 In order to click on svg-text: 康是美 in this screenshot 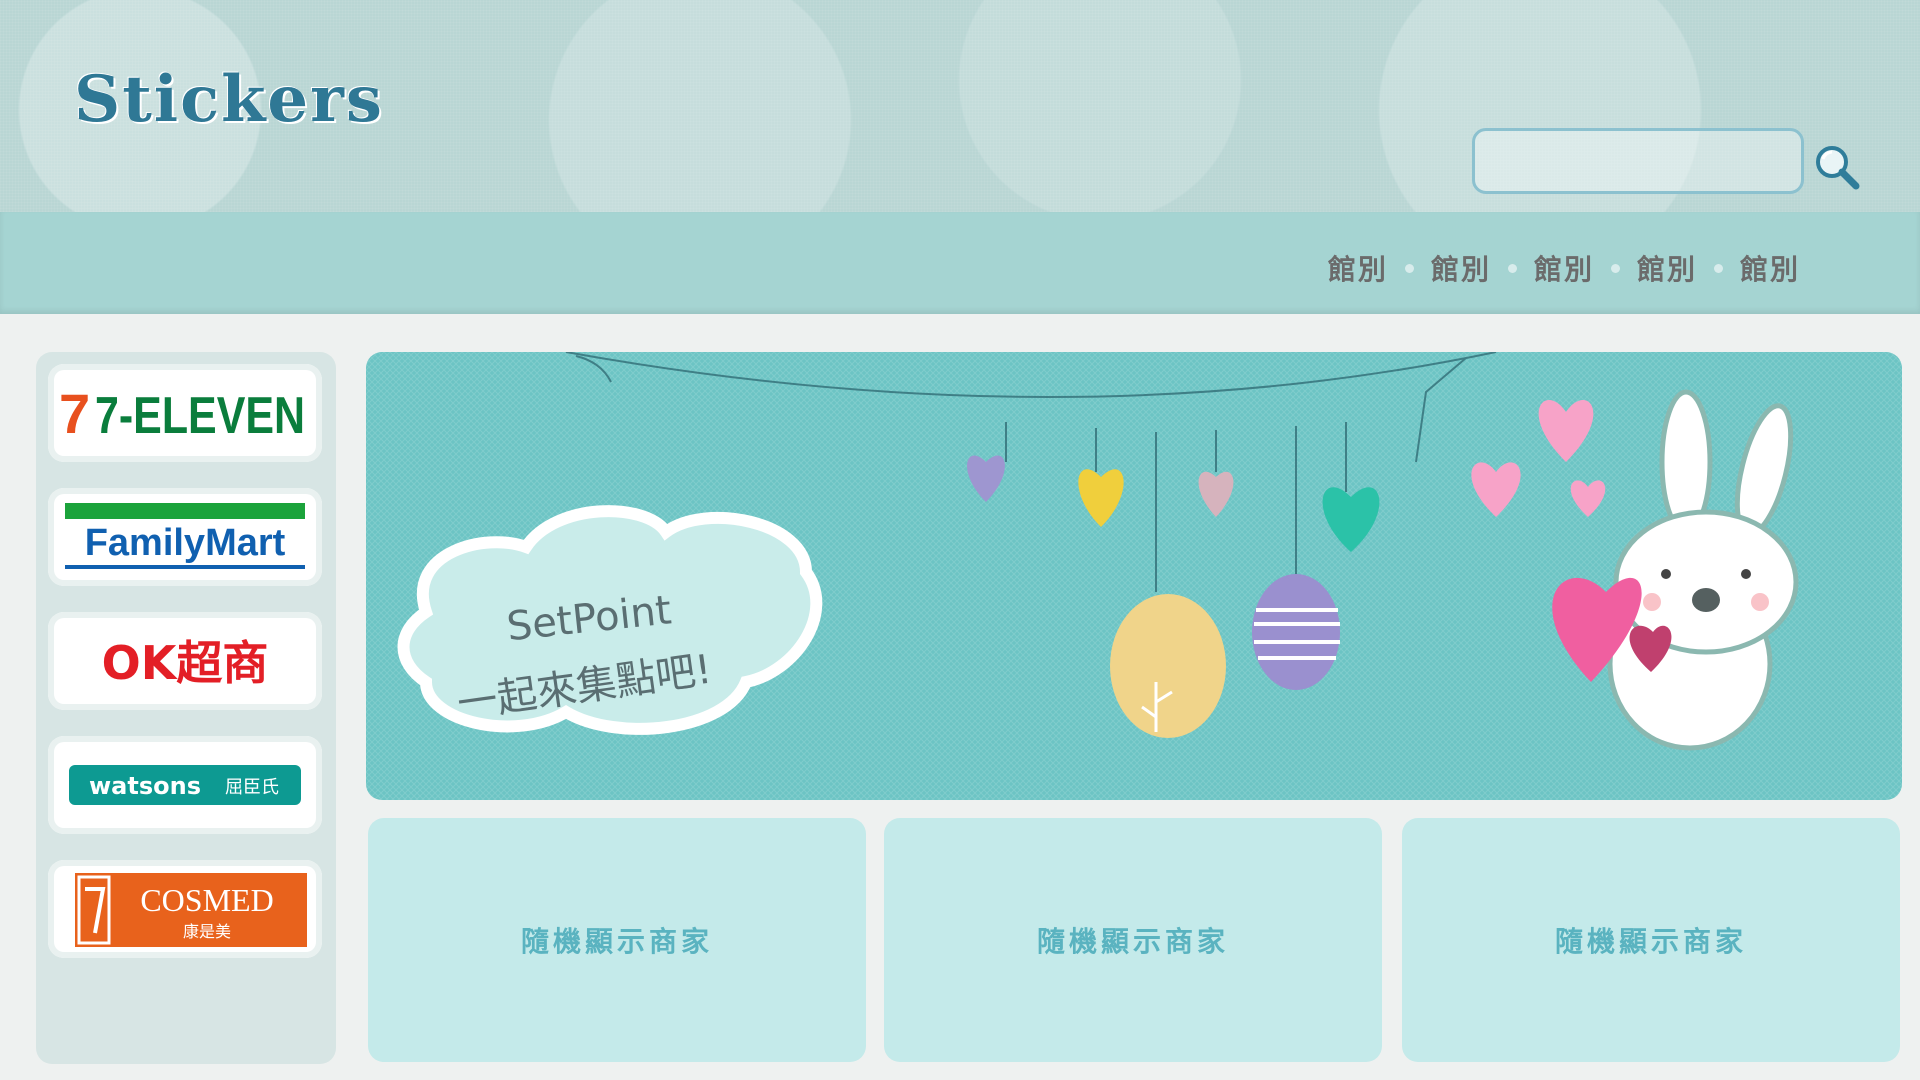, I will do `click(207, 931)`.